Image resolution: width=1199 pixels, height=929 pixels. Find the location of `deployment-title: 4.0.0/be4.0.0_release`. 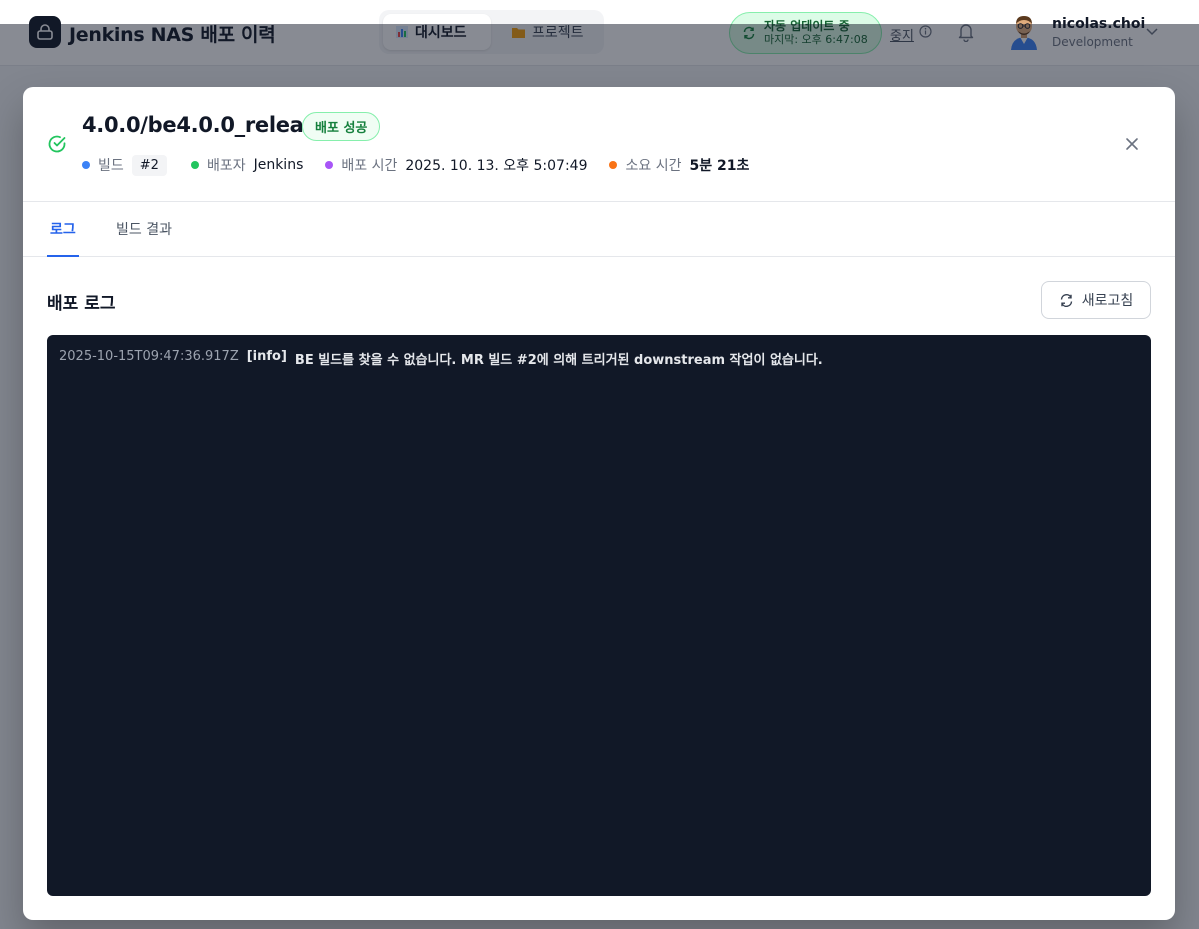

deployment-title: 4.0.0/be4.0.0_release is located at coordinates (206, 125).